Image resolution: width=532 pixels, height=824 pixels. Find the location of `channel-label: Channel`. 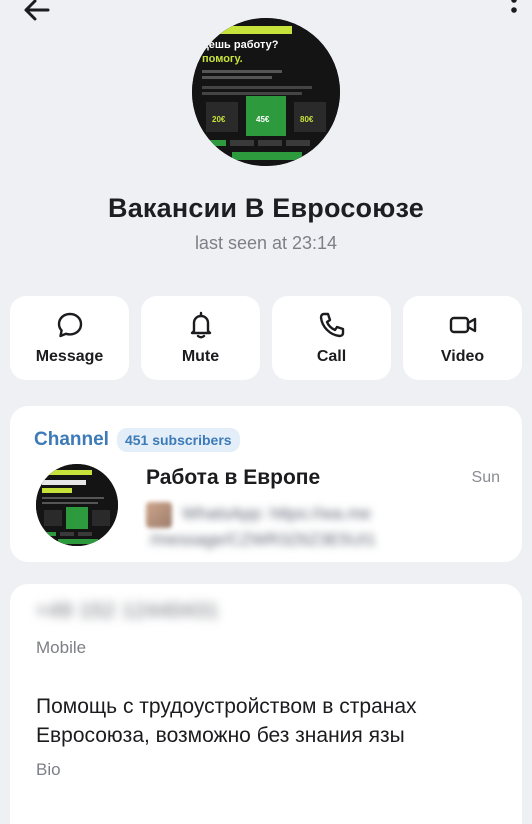

channel-label: Channel is located at coordinates (71, 439).